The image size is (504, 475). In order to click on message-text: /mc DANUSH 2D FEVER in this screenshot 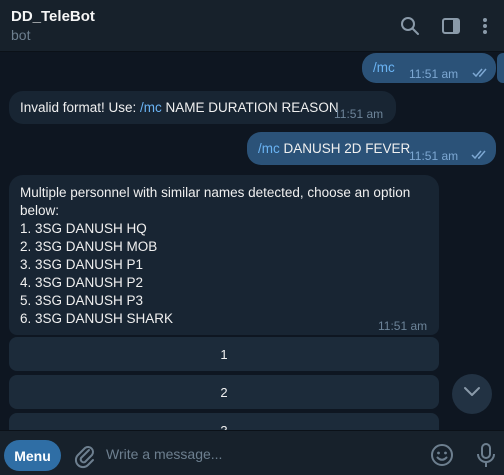, I will do `click(334, 149)`.